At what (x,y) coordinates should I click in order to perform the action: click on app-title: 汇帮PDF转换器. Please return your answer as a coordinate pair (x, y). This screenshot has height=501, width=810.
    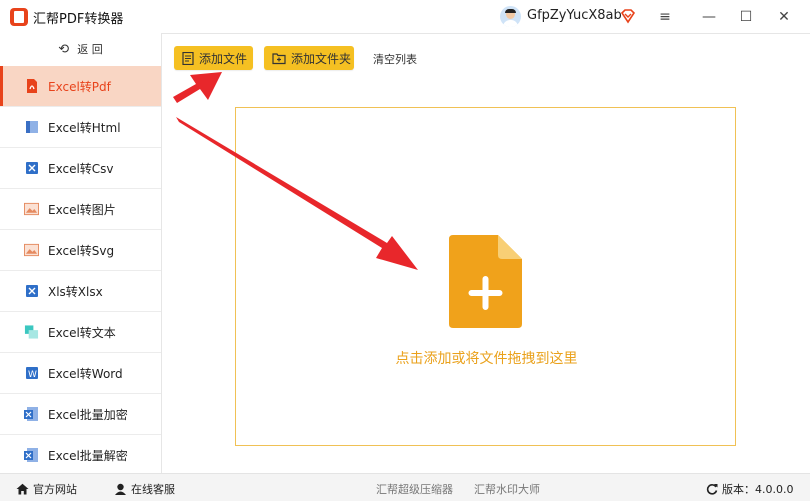
    Looking at the image, I should click on (78, 19).